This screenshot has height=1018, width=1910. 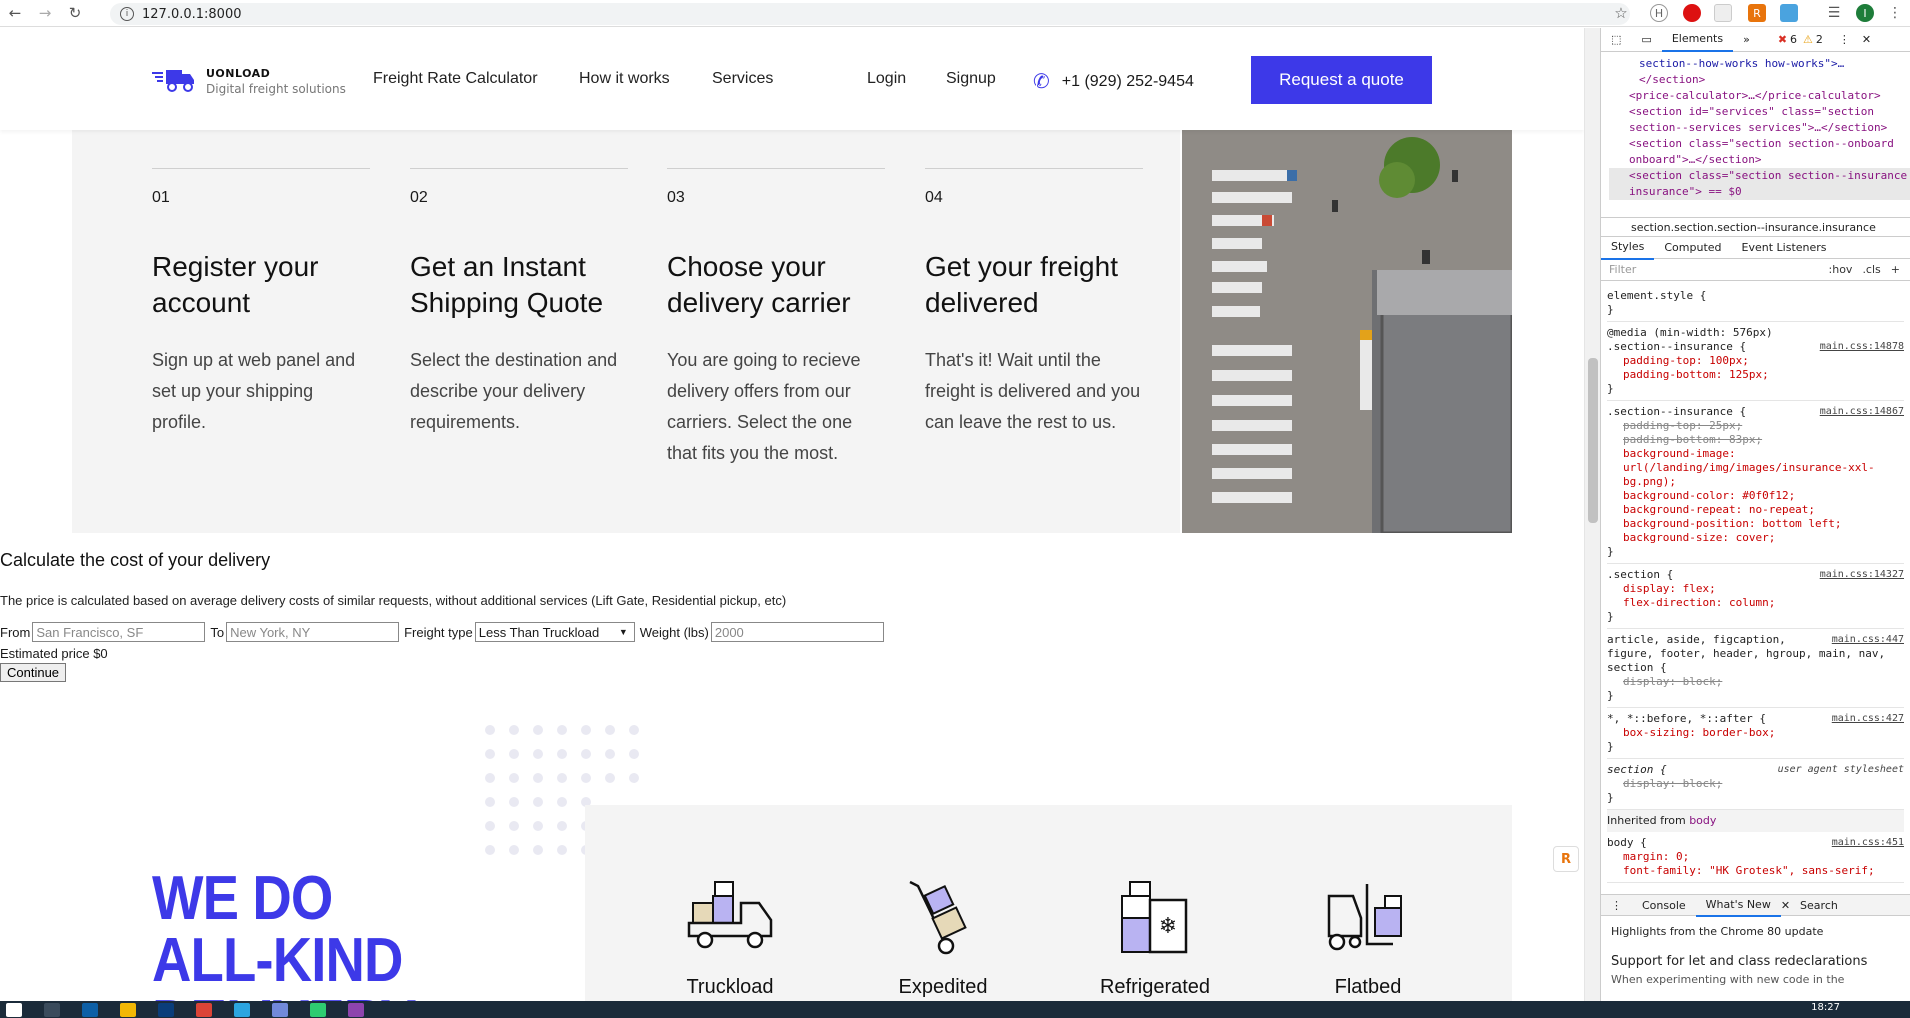 What do you see at coordinates (313, 632) in the screenshot?
I see `to-input` at bounding box center [313, 632].